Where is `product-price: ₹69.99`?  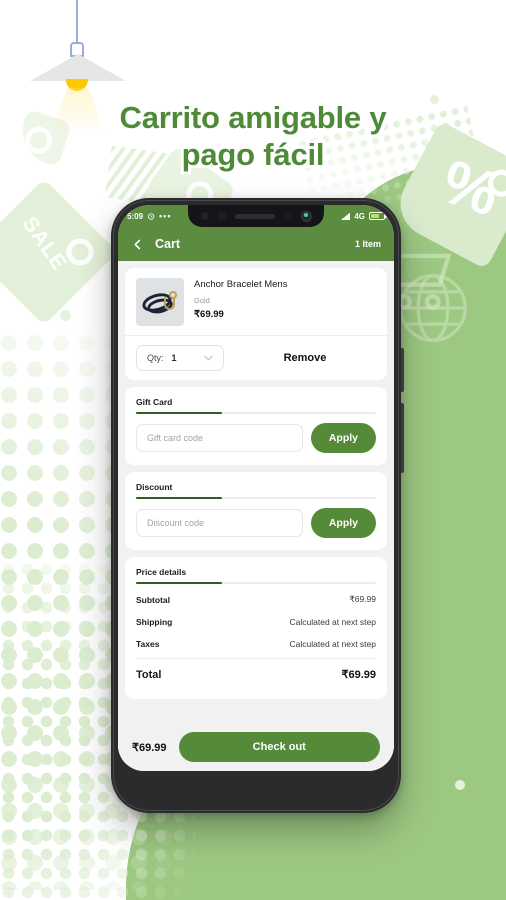
product-price: ₹69.99 is located at coordinates (209, 314).